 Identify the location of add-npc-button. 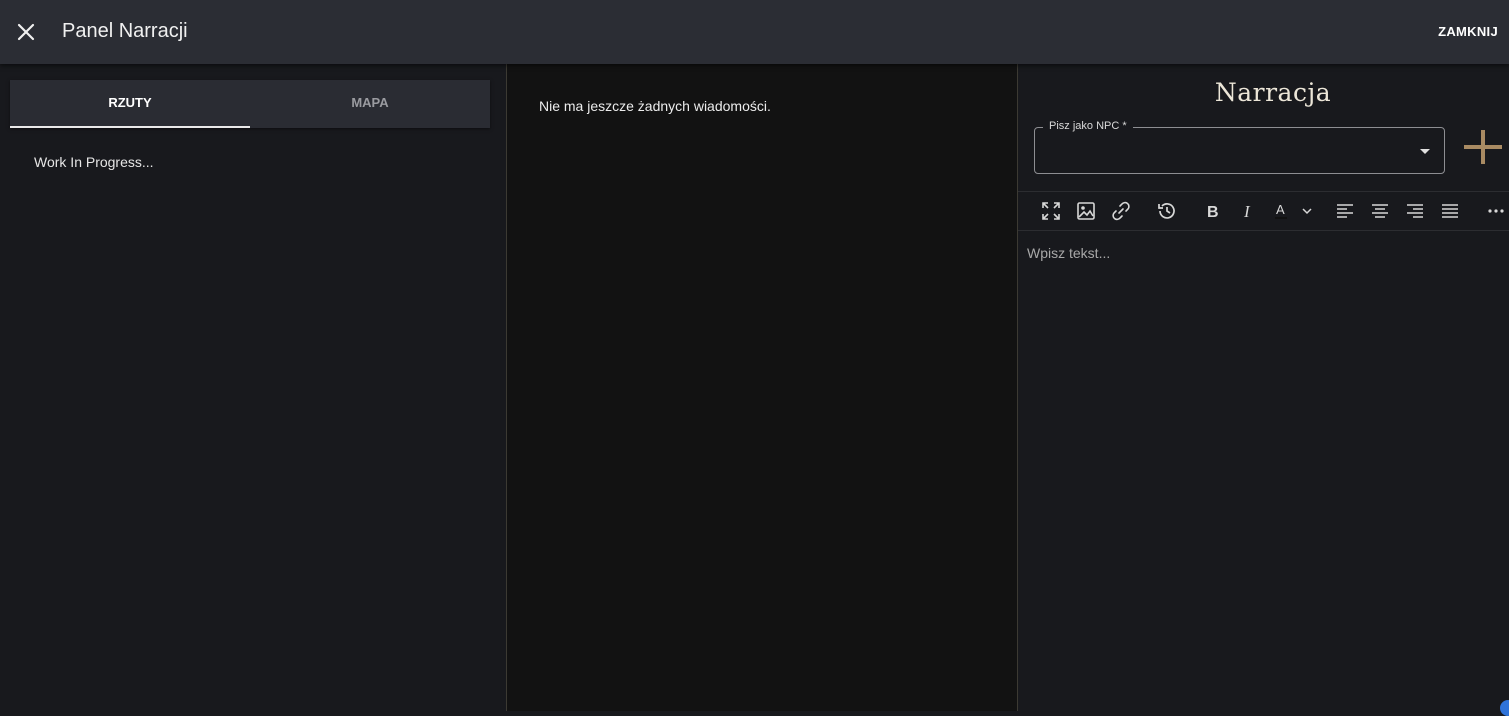
(1483, 148).